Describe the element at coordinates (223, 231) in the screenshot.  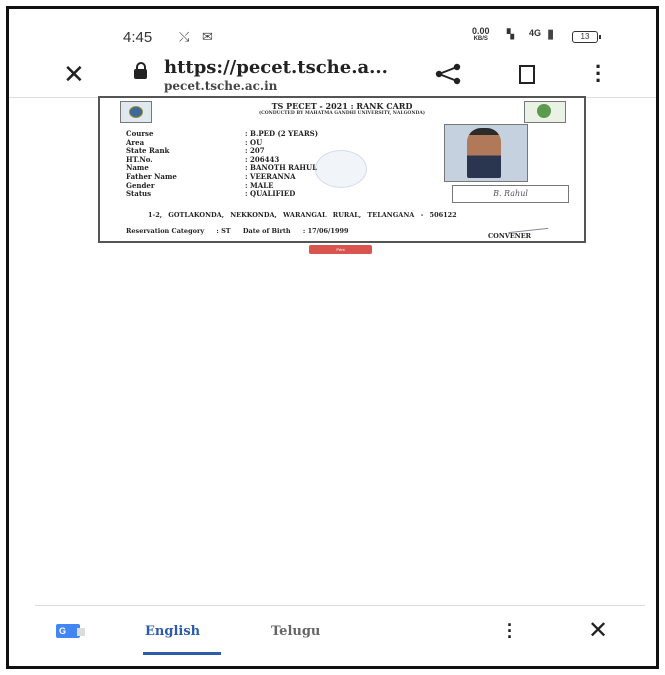
I see `reservation-value: : ST` at that location.